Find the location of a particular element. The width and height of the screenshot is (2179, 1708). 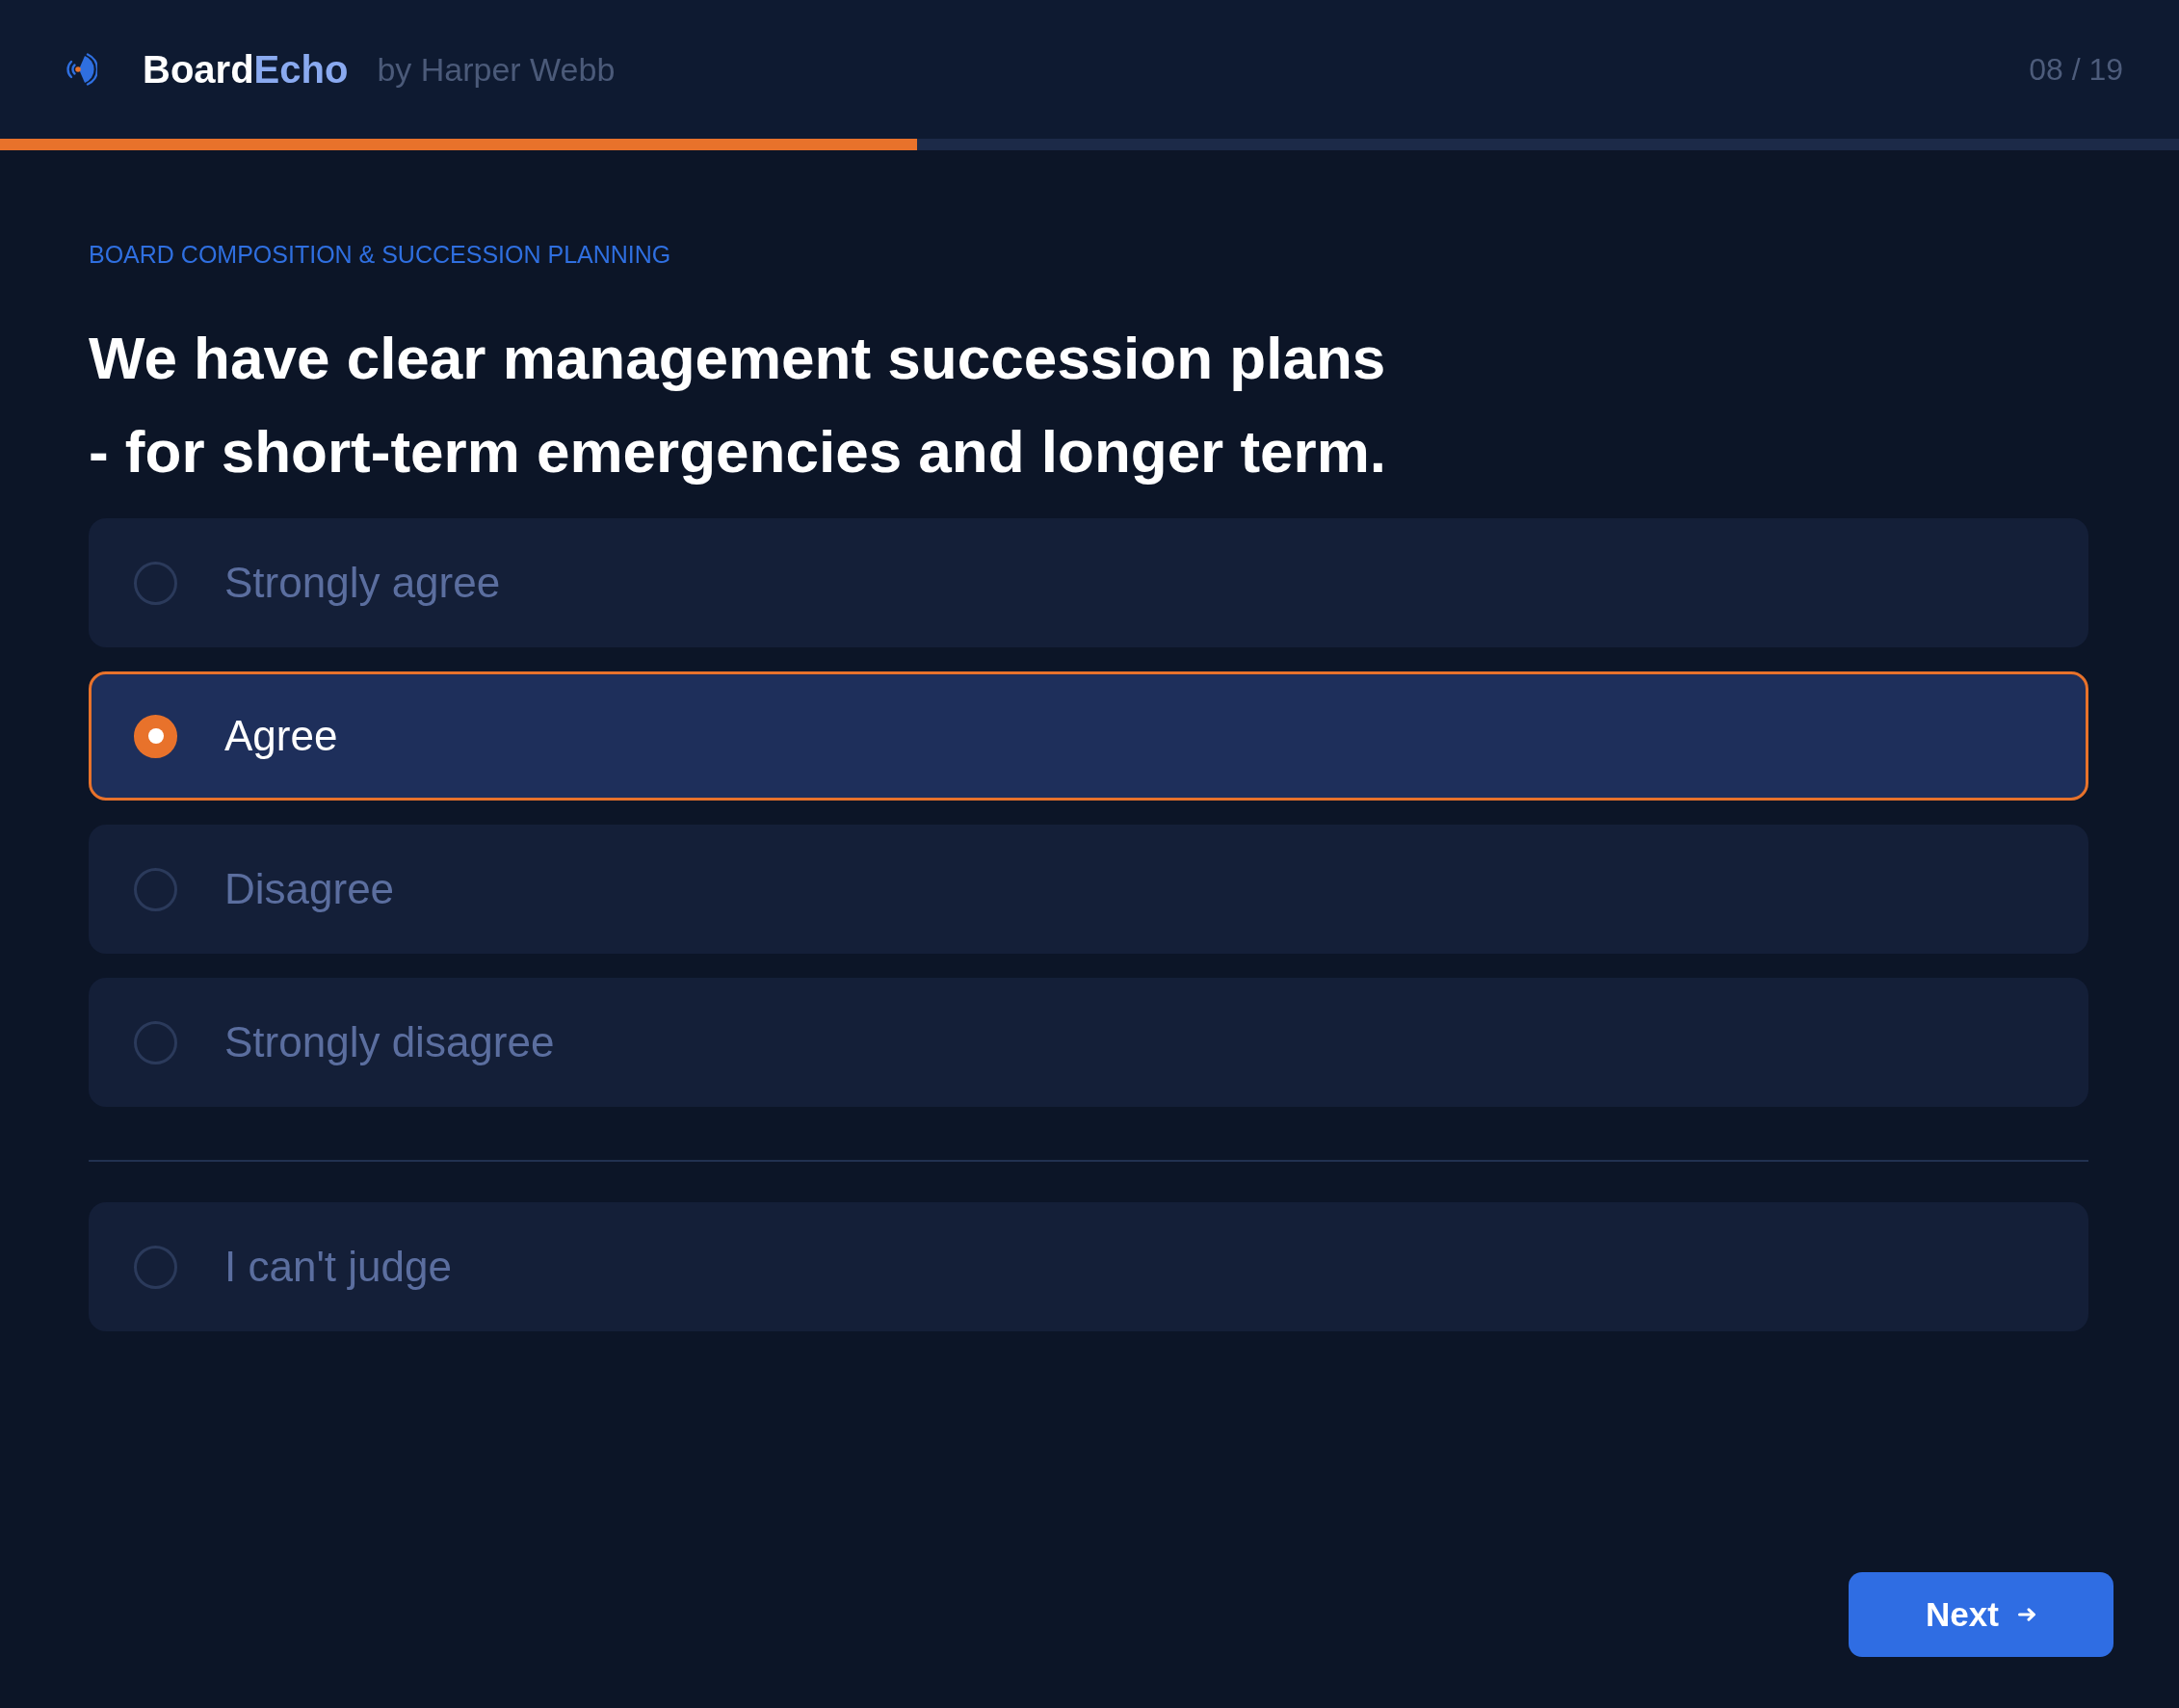

category-label: BOARD COMPOSITION & SUCCESSION PLANNING is located at coordinates (380, 255).